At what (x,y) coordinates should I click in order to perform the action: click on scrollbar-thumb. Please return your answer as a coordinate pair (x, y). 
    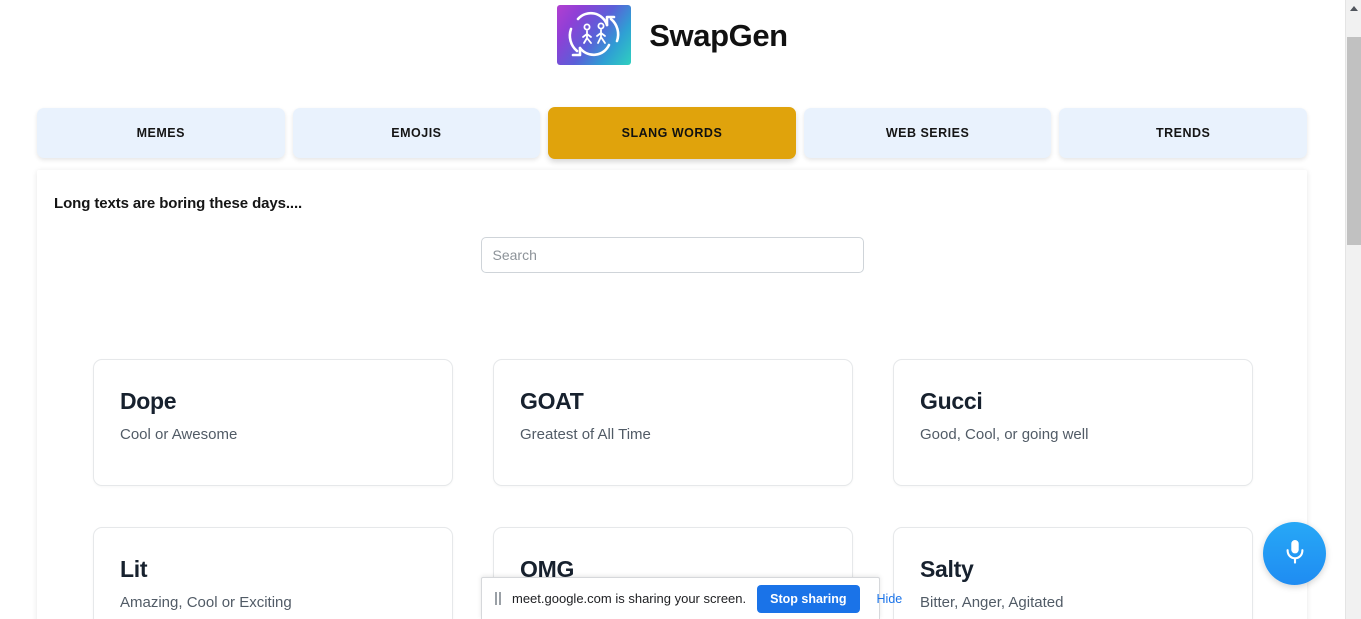
    Looking at the image, I should click on (1354, 141).